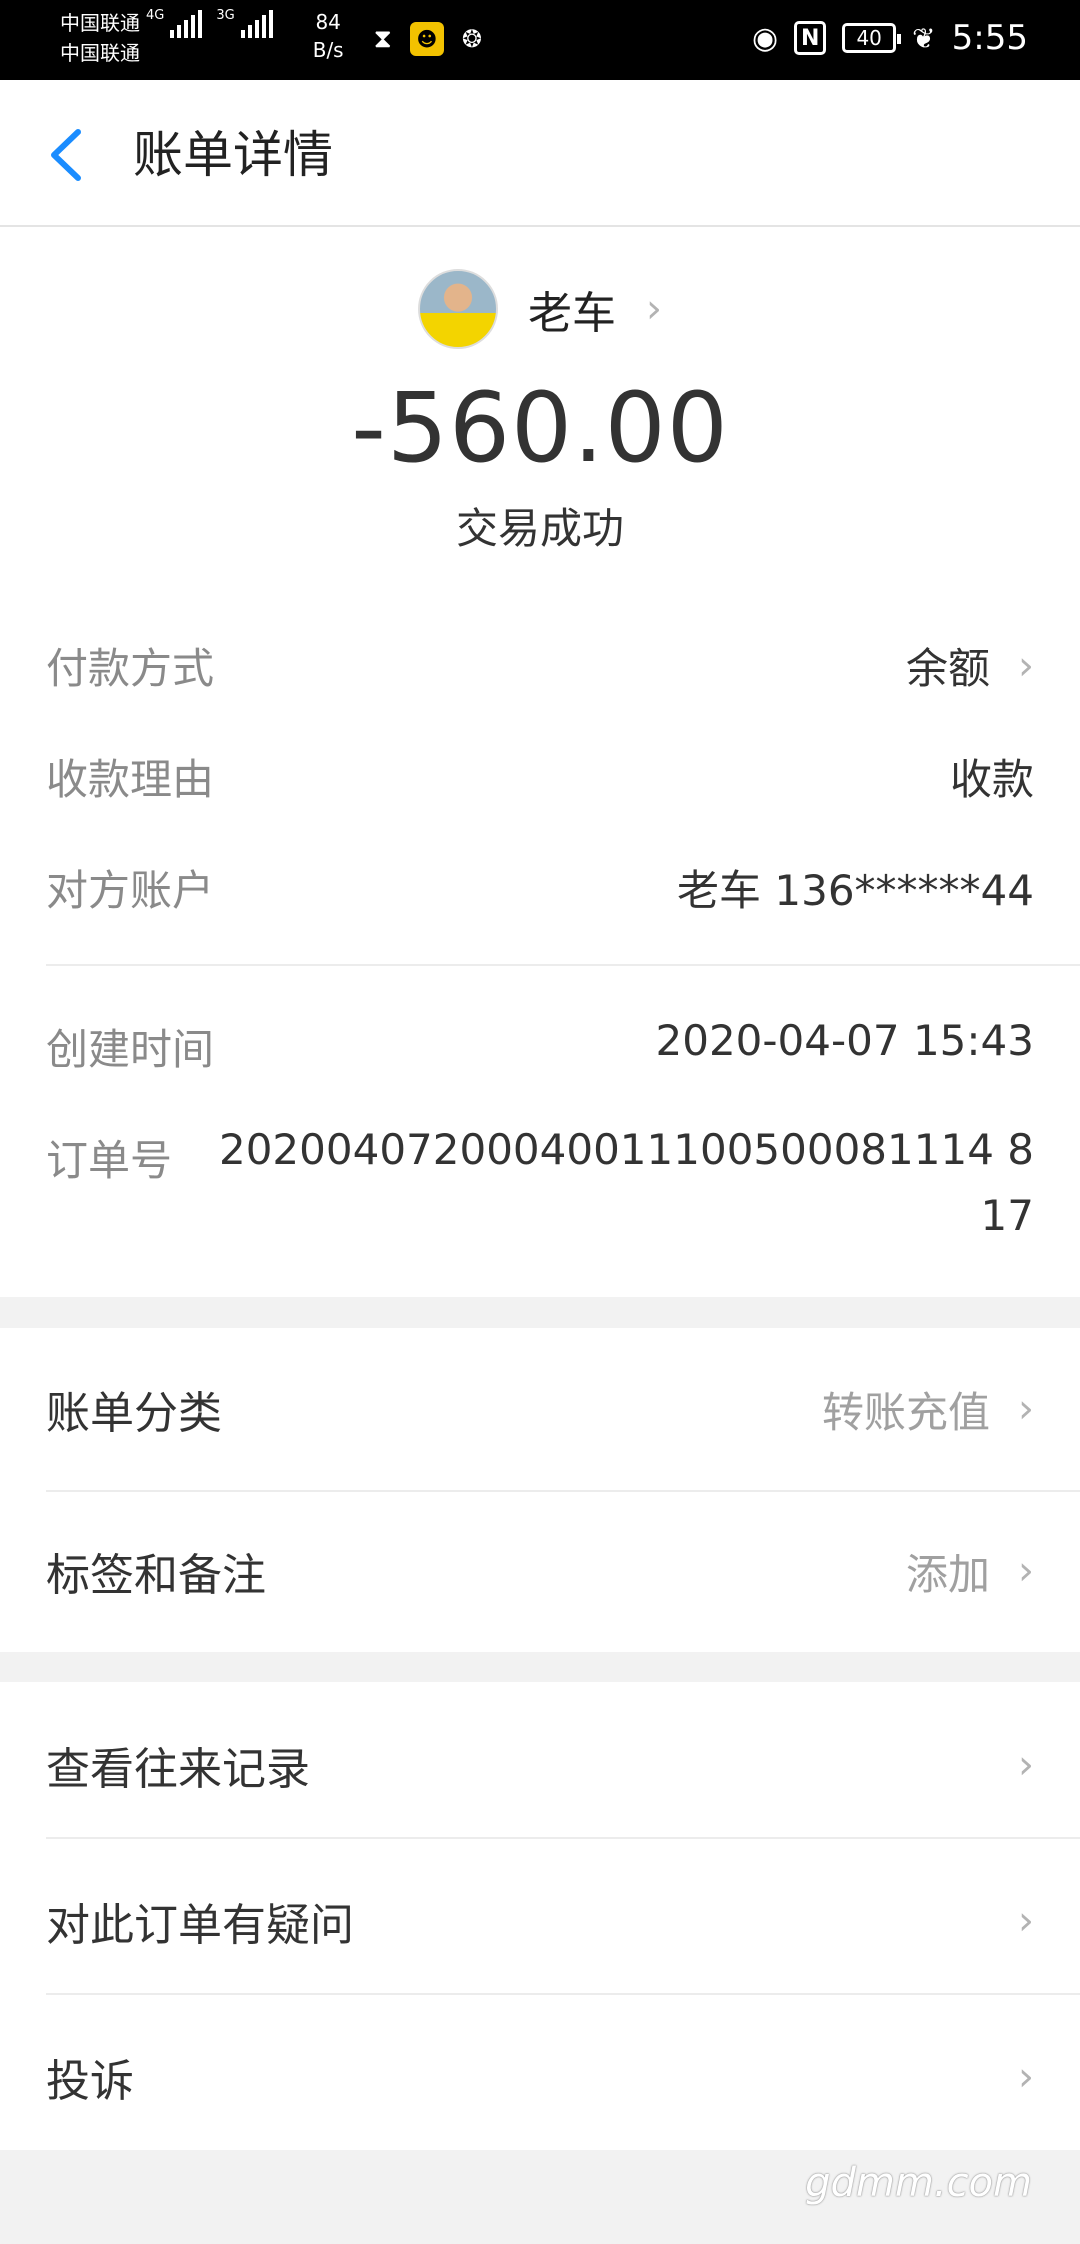 Image resolution: width=1080 pixels, height=2244 pixels. Describe the element at coordinates (844, 1040) in the screenshot. I see `detail-value: 2020-04-07 15:43` at that location.